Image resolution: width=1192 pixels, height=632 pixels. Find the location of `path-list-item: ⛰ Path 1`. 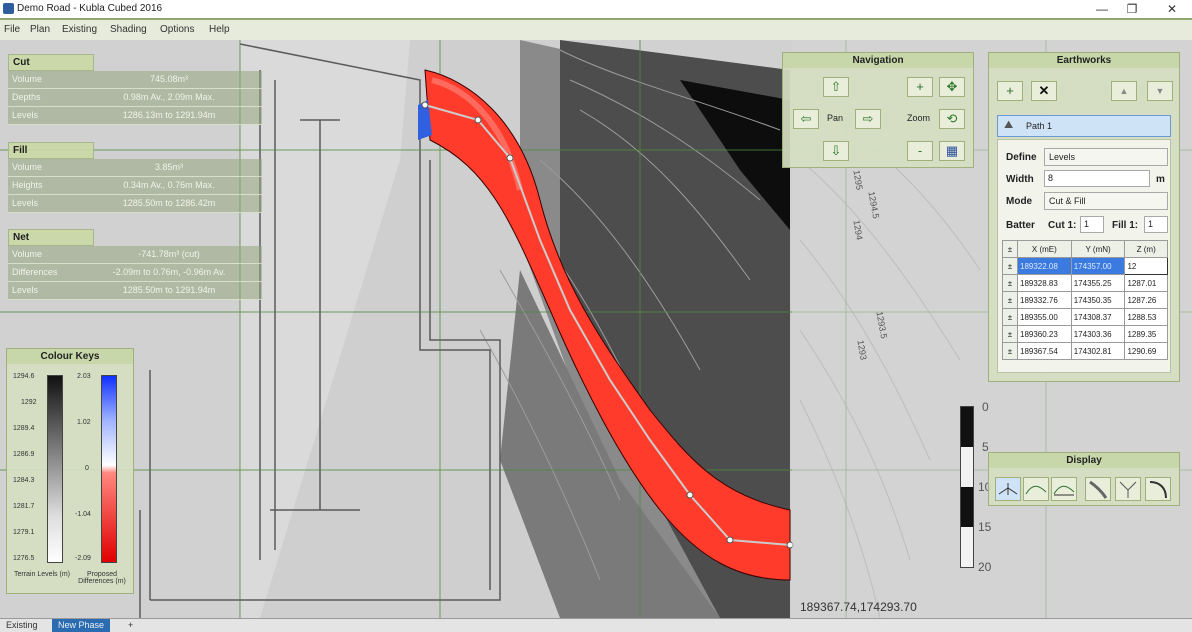

path-list-item: ⛰ Path 1 is located at coordinates (1084, 126).